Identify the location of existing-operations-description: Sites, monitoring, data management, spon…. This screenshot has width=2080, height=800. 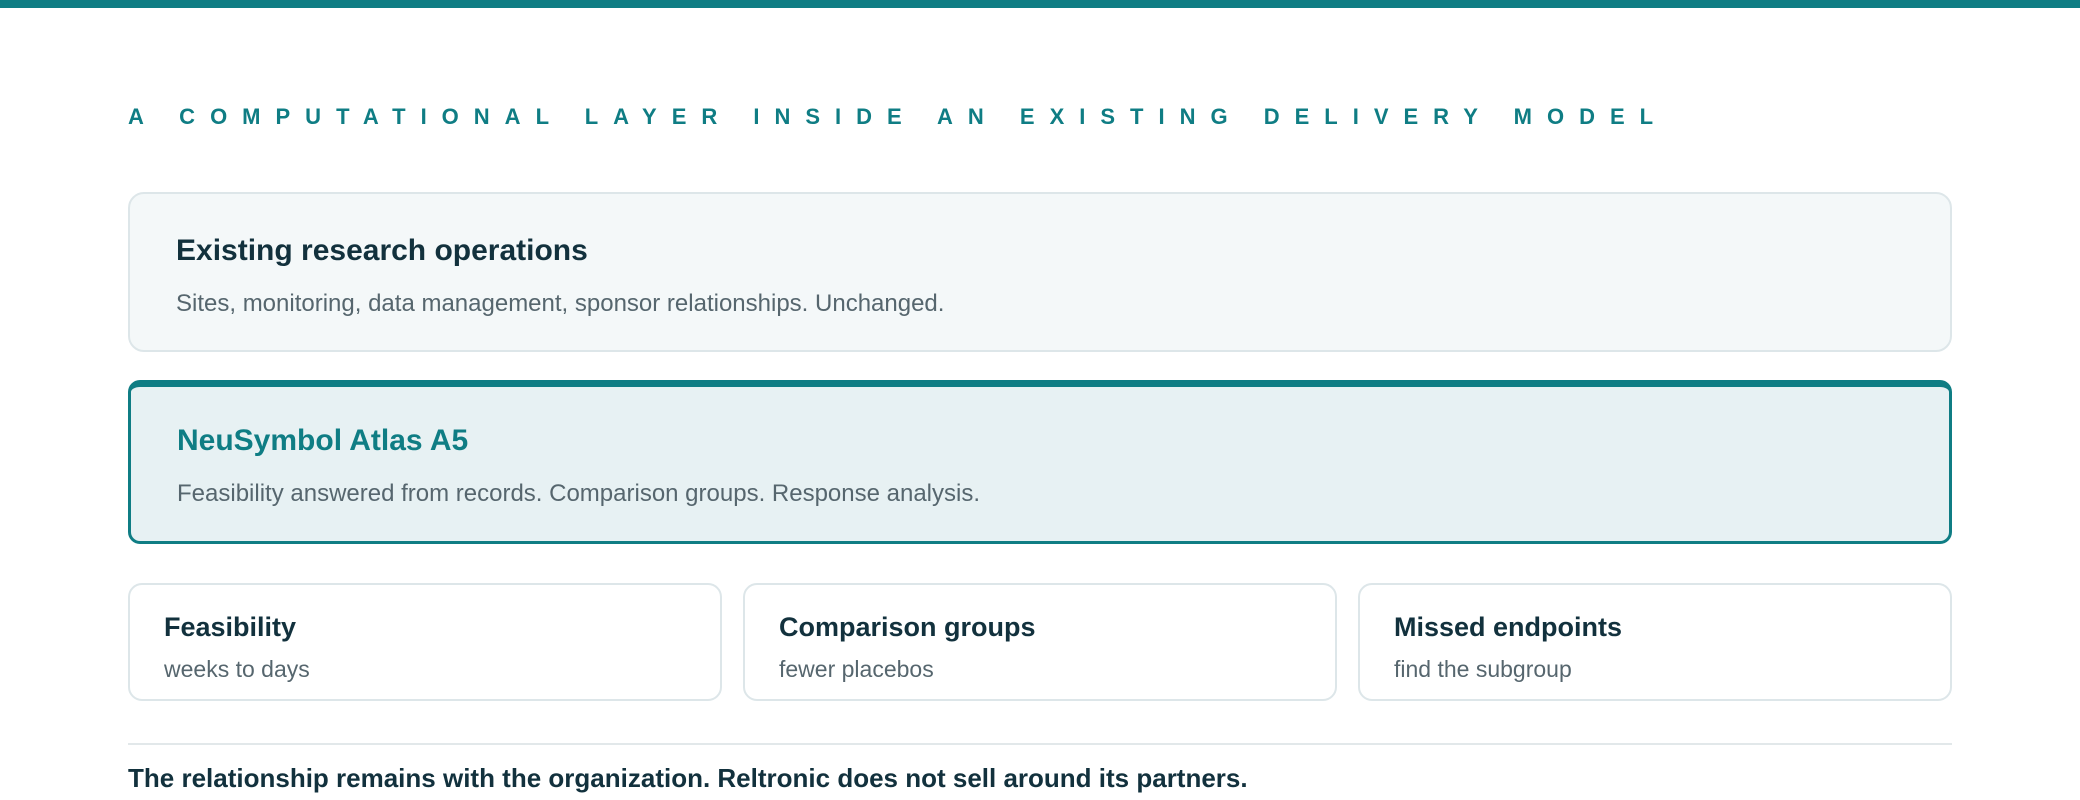
(560, 303).